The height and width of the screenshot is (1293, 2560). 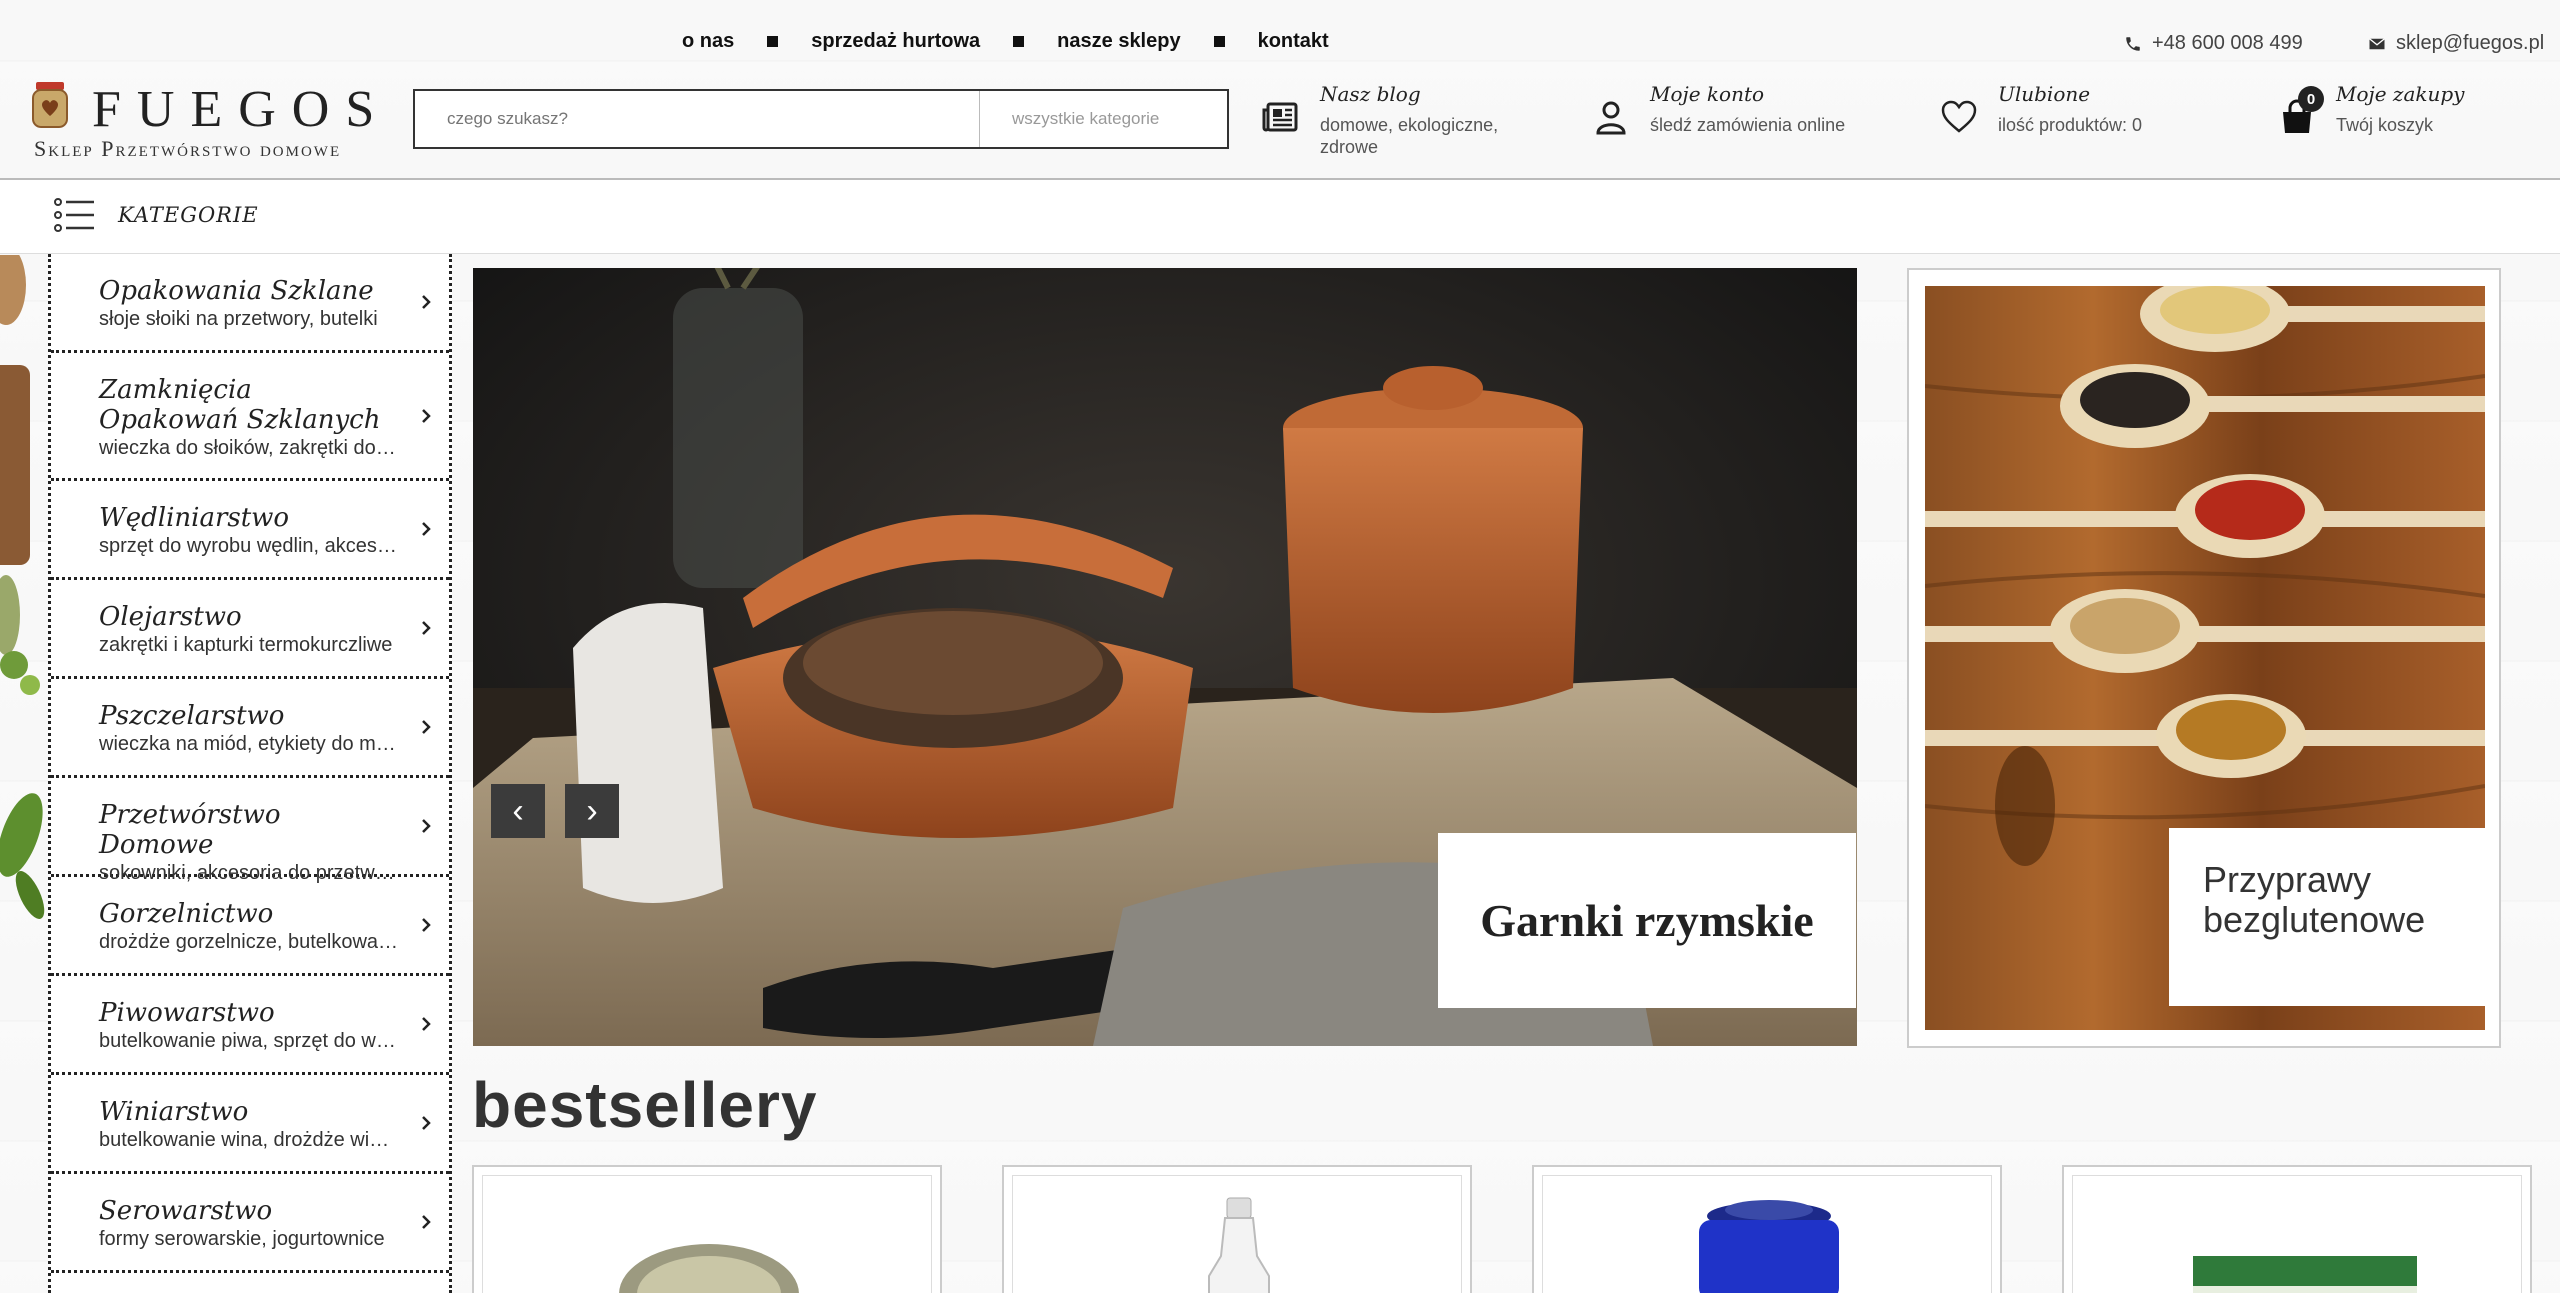 What do you see at coordinates (249, 942) in the screenshot?
I see `category-description: drożdże gorzelnicze, butelkowanie` at bounding box center [249, 942].